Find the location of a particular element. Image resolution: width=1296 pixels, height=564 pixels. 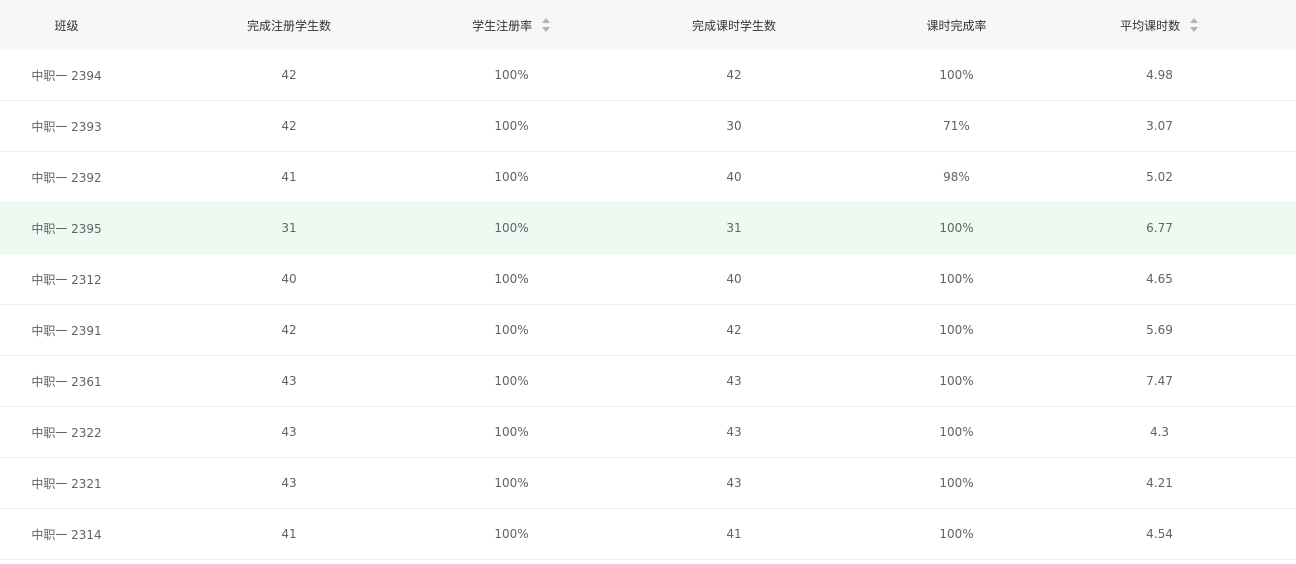

table-row: 中职一 2361 43 100% 43 100% 7.47 is located at coordinates (648, 381).